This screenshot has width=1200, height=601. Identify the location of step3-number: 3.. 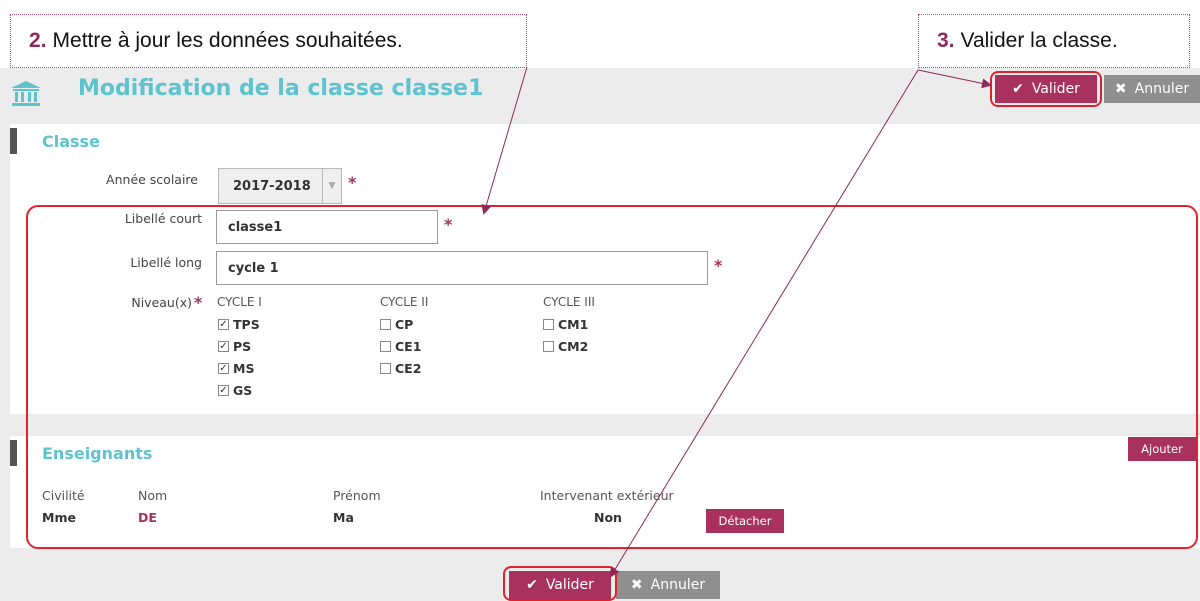
(946, 40).